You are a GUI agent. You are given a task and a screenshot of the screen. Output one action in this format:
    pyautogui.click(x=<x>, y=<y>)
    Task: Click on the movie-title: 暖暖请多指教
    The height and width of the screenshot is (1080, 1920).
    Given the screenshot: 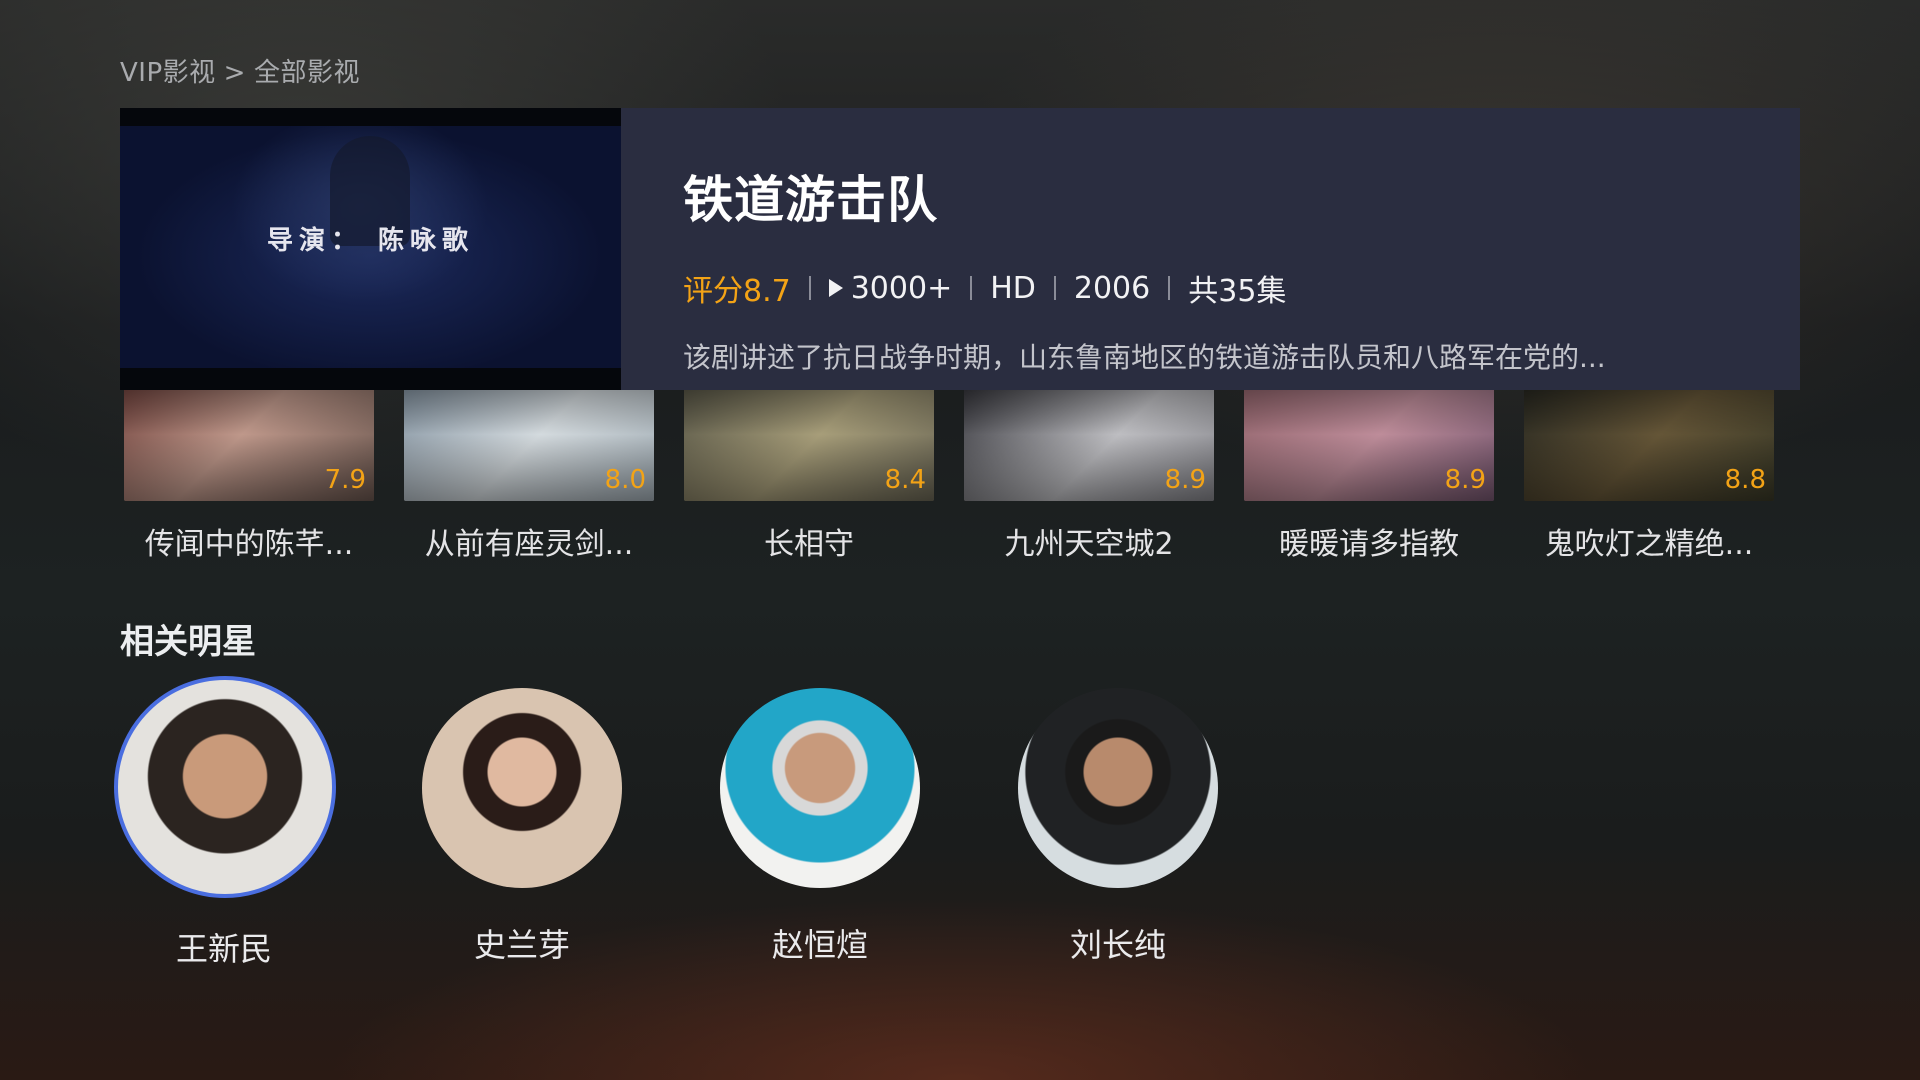 What is the action you would take?
    pyautogui.click(x=1369, y=544)
    